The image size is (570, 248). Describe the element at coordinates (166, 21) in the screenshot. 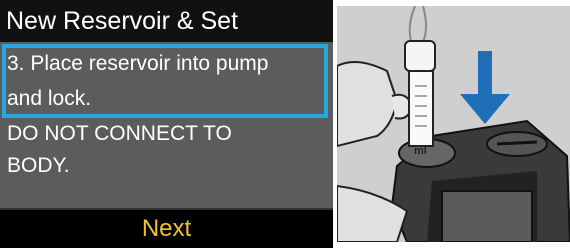

I see `screen-title: New Reservoir & Set` at that location.